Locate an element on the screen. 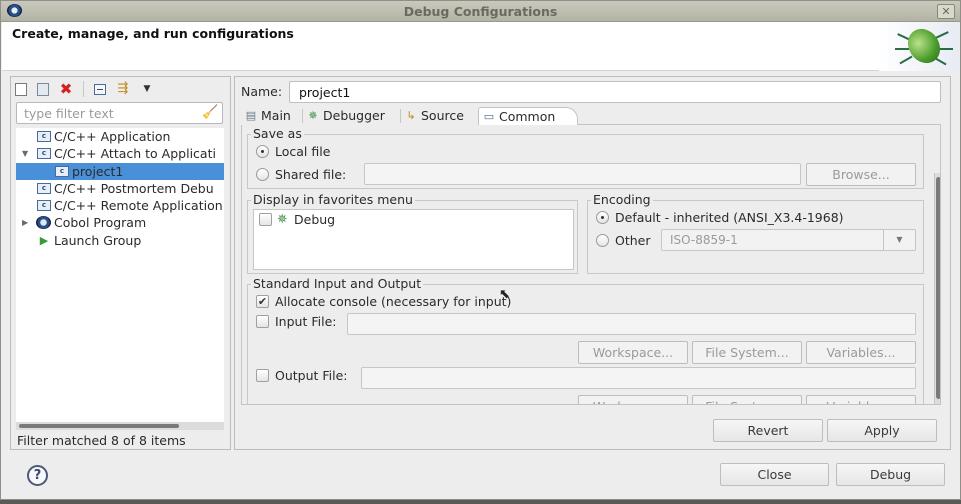  tree-item-cpp-remote: c C/C++ Remote Application is located at coordinates (120, 205).